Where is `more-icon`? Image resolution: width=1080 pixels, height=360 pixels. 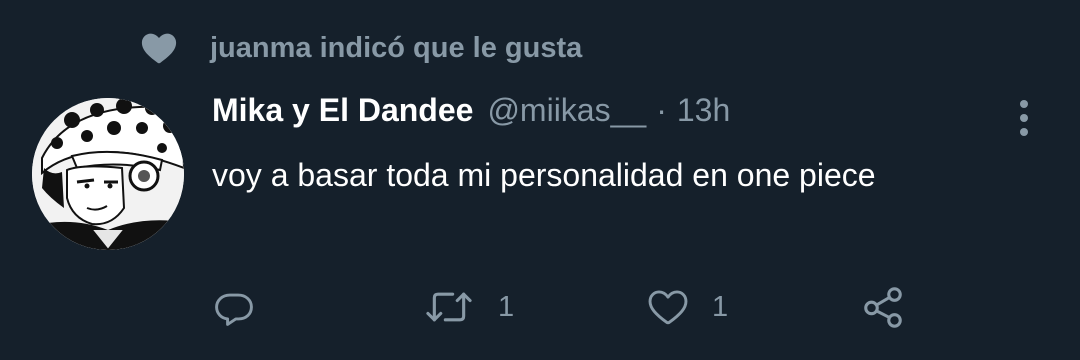 more-icon is located at coordinates (1024, 118).